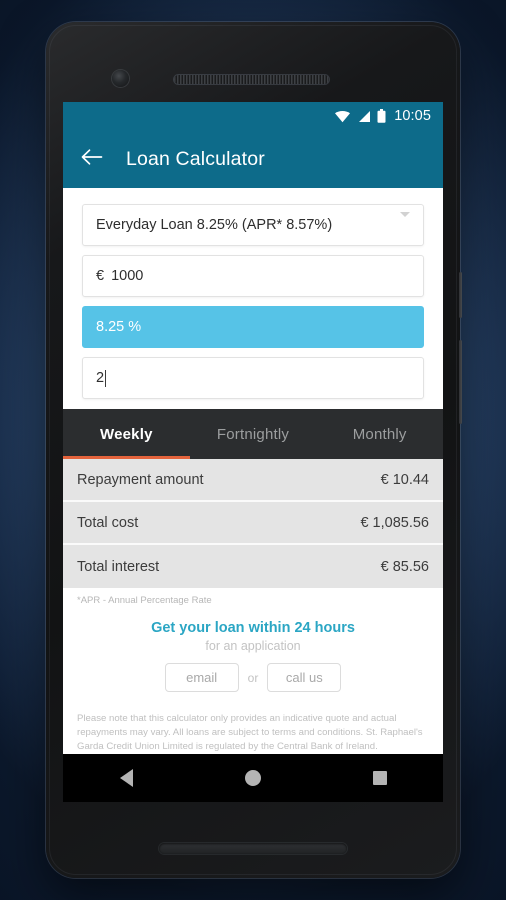 Image resolution: width=506 pixels, height=900 pixels. Describe the element at coordinates (253, 848) in the screenshot. I see `bottom-speaker-grille` at that location.